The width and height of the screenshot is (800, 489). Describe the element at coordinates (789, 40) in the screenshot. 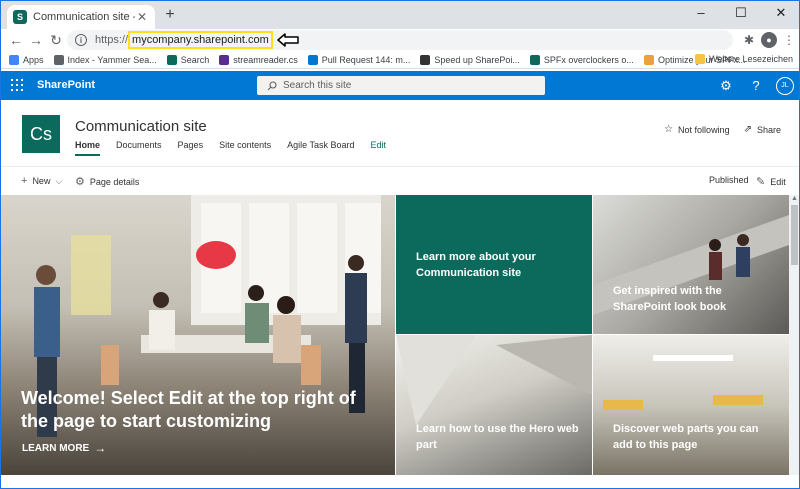

I see `menu-kebab-icon: ⋮` at that location.